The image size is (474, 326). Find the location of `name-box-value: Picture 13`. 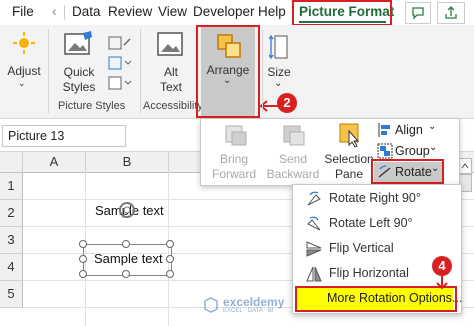

name-box-value: Picture 13 is located at coordinates (36, 136).